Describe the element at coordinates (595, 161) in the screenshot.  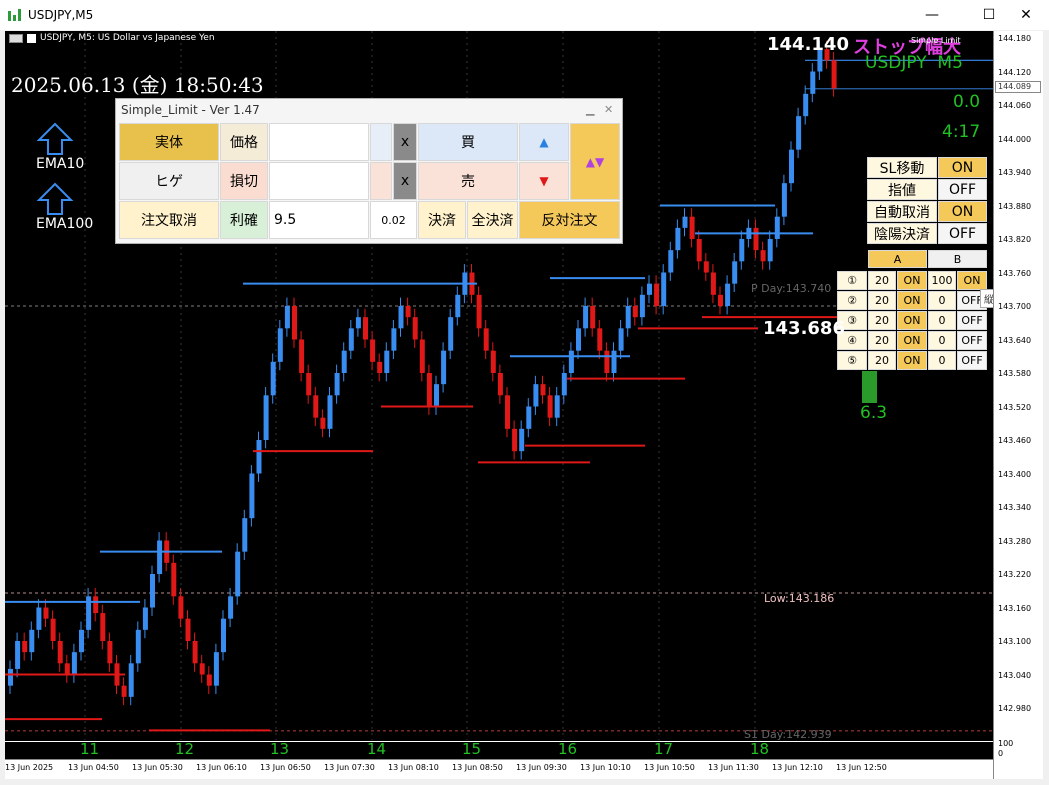
I see `updown-button: ▲▼` at that location.